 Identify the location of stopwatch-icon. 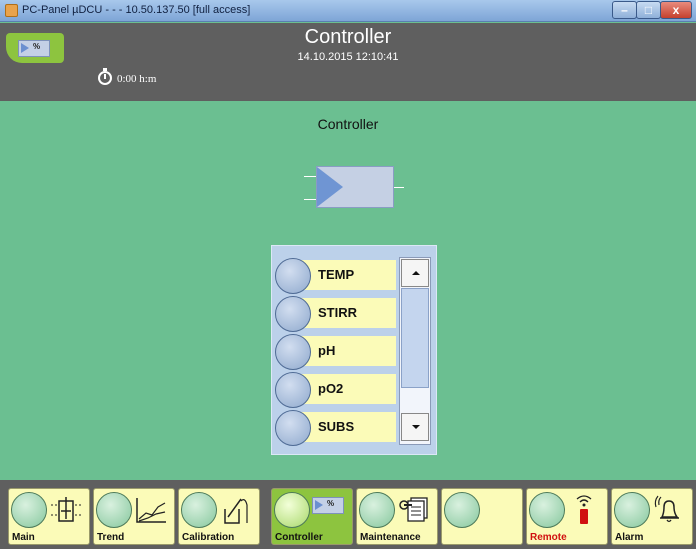
(105, 76).